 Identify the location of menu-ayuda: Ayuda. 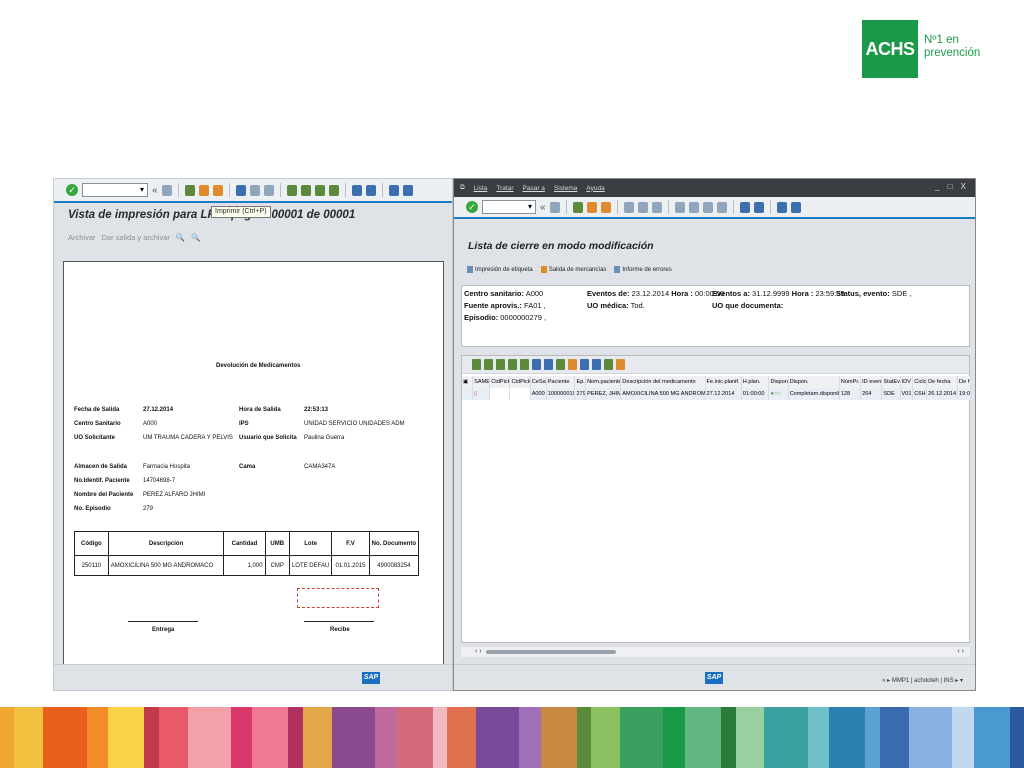
(595, 188).